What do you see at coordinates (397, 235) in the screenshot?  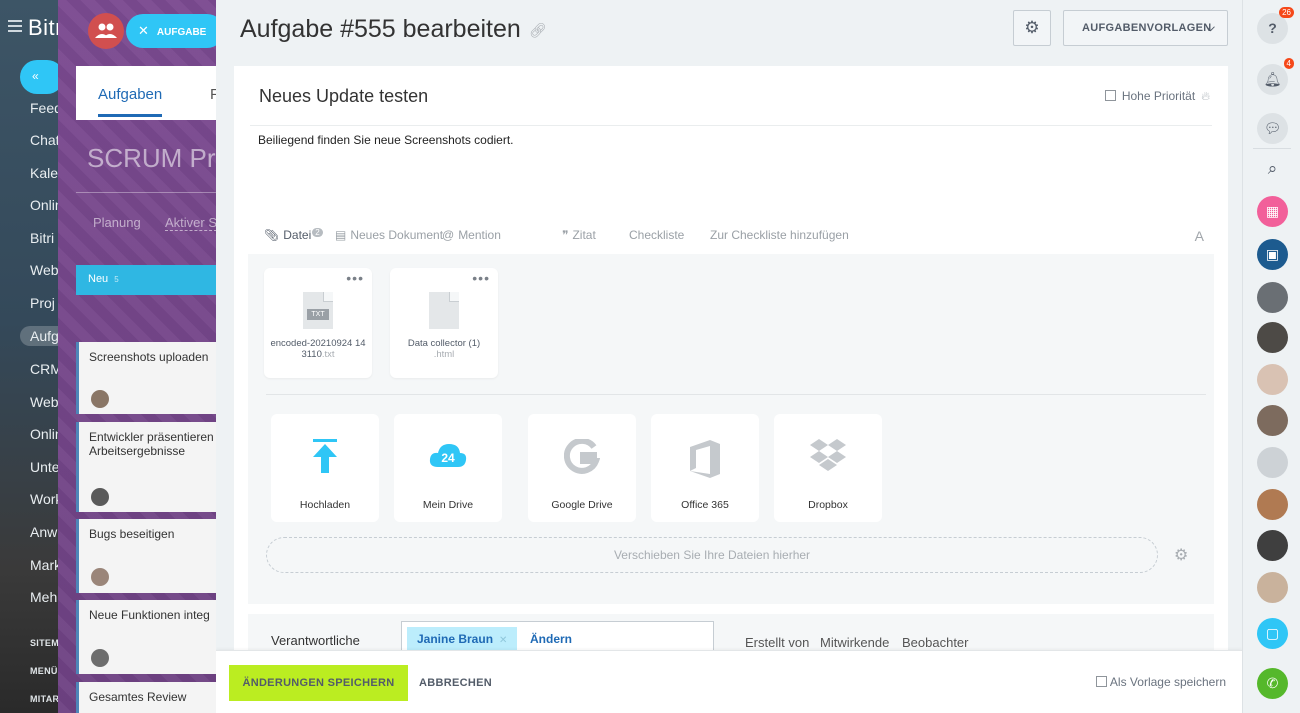 I see `toolbar-new-document-label: Neues Dokument` at bounding box center [397, 235].